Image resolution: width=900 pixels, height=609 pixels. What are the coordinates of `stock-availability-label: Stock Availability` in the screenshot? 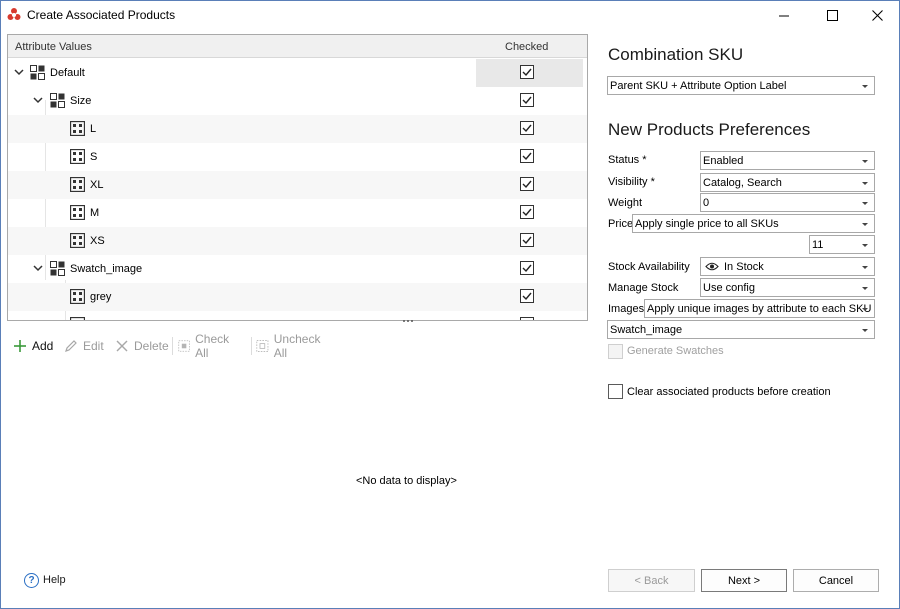 It's located at (649, 267).